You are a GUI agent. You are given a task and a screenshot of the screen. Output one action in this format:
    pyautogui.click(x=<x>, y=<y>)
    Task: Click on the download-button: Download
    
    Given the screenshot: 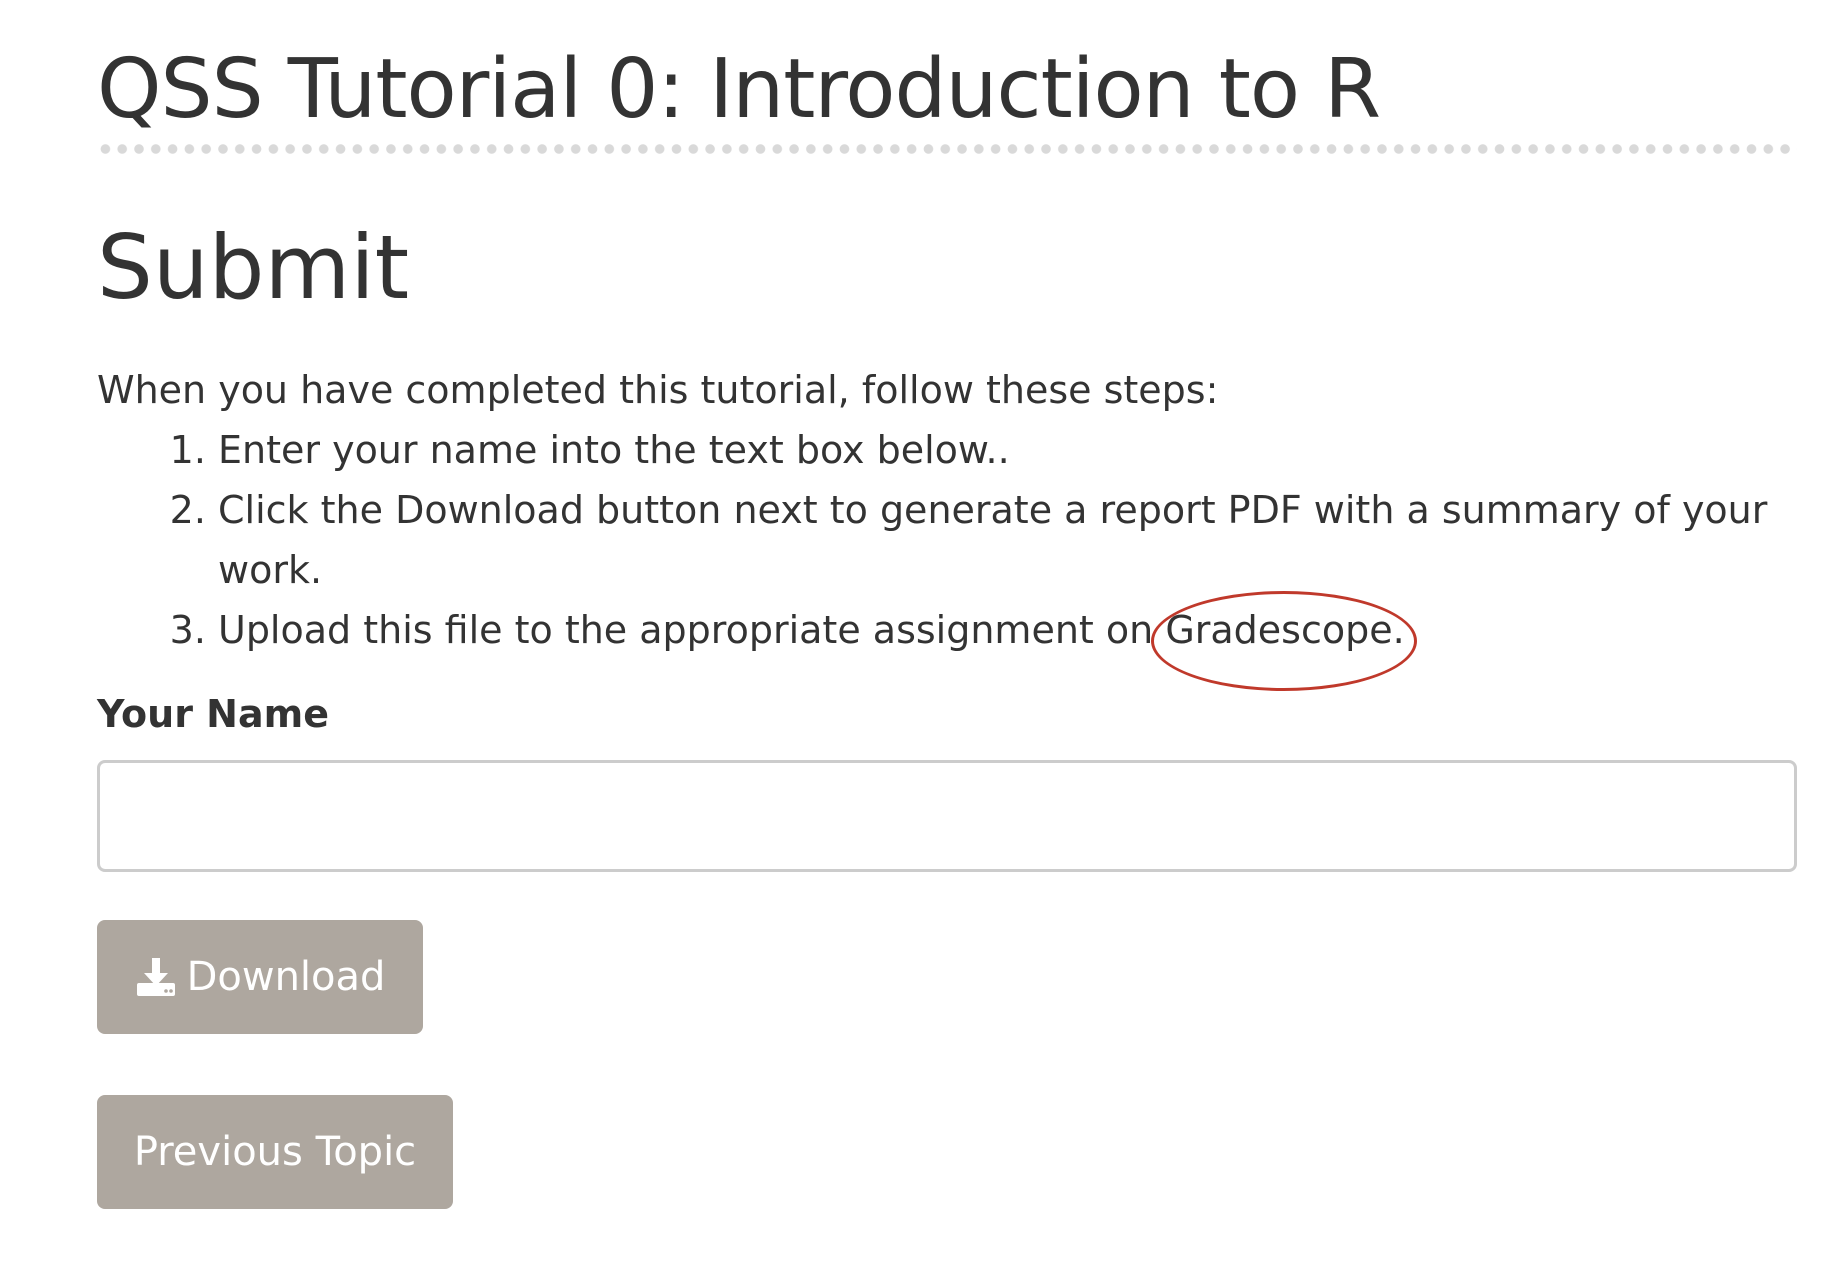 What is the action you would take?
    pyautogui.click(x=260, y=977)
    